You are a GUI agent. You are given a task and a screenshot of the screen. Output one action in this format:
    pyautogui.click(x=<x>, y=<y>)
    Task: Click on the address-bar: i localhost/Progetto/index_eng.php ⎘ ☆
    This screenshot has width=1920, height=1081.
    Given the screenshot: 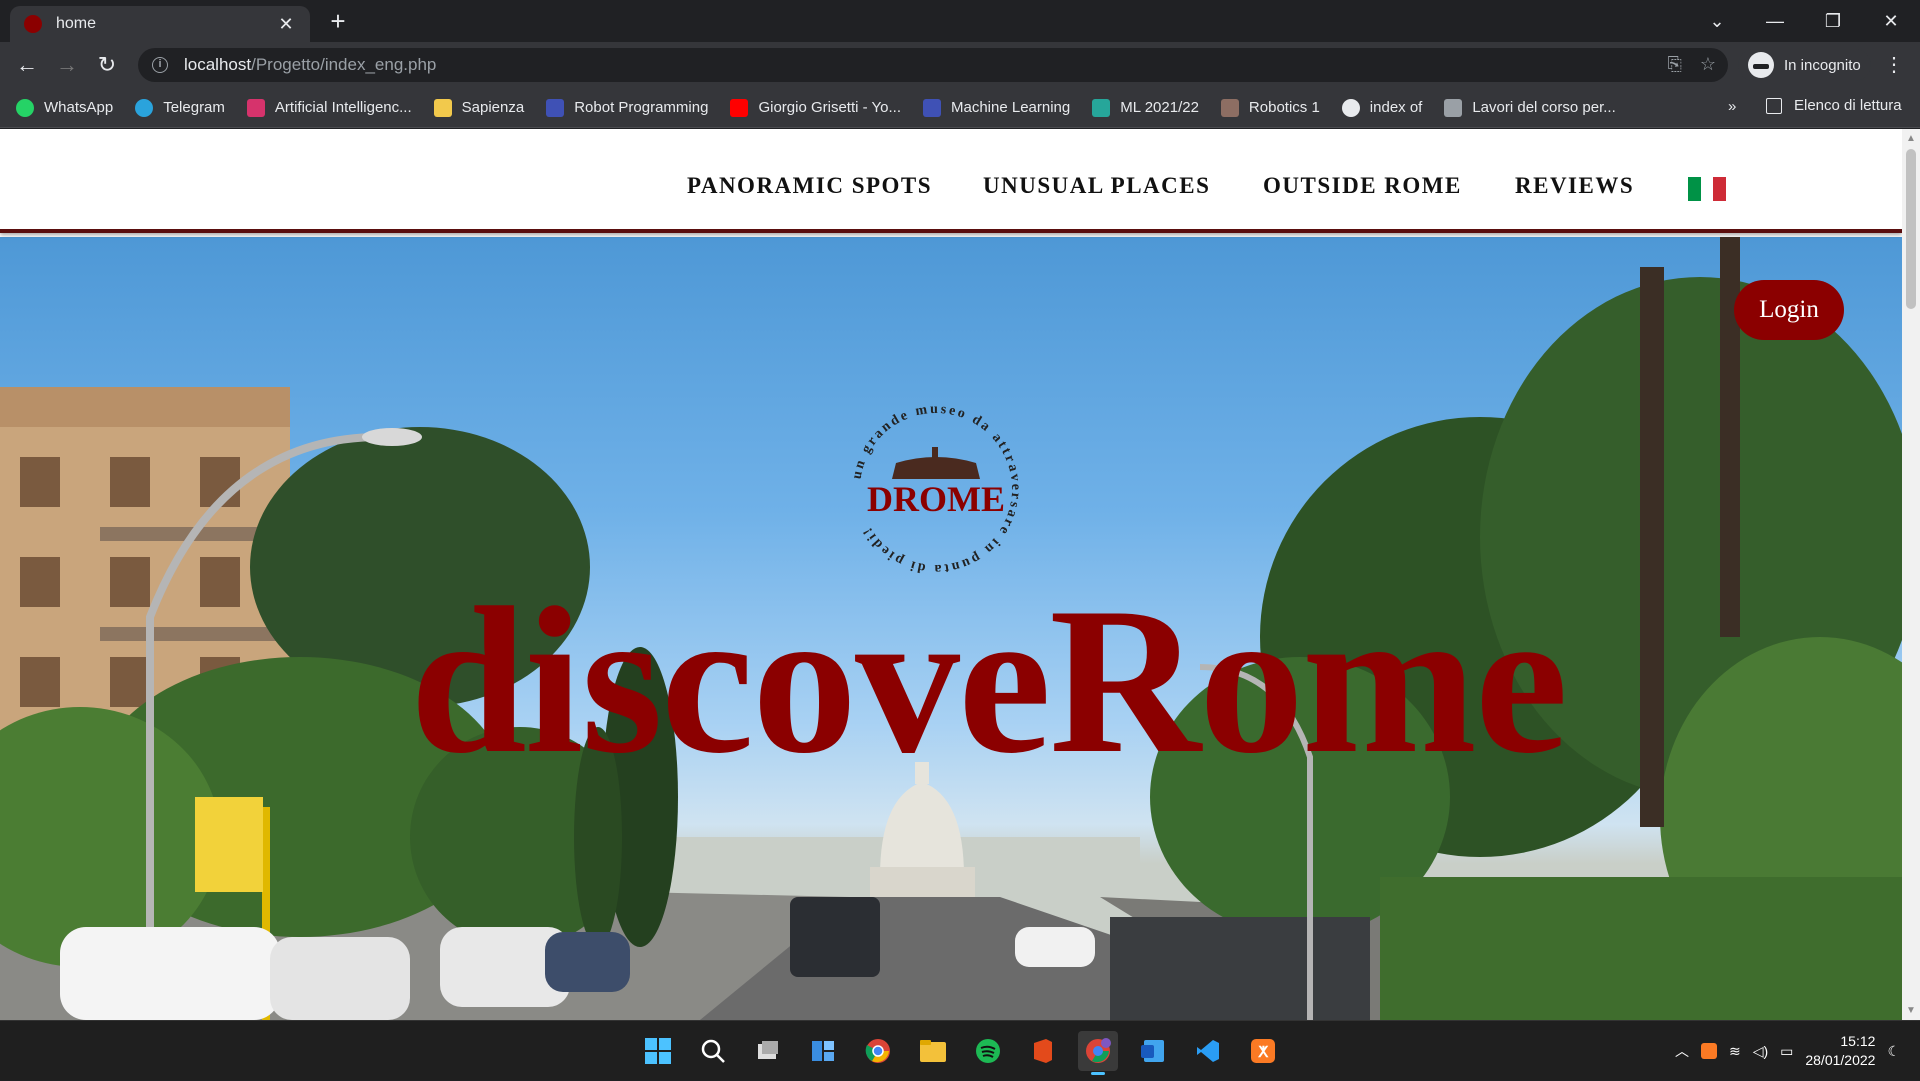 What is the action you would take?
    pyautogui.click(x=933, y=65)
    